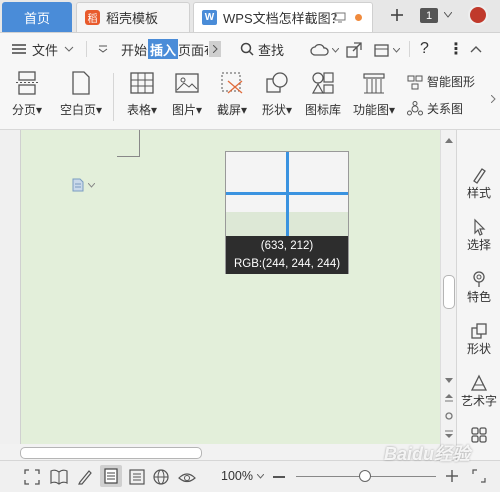 The image size is (500, 492). I want to click on scroll-up-arrow-icon, so click(449, 140).